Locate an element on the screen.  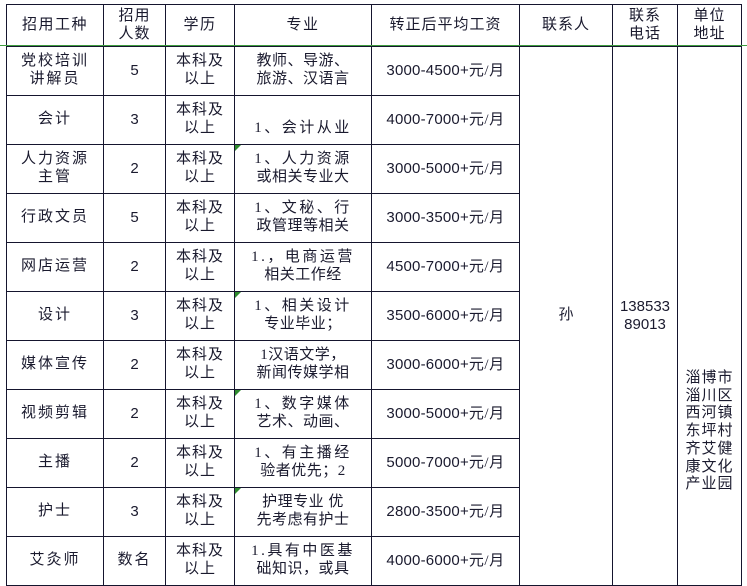
cell-job-title: 艾灸师 is located at coordinates (55, 561).